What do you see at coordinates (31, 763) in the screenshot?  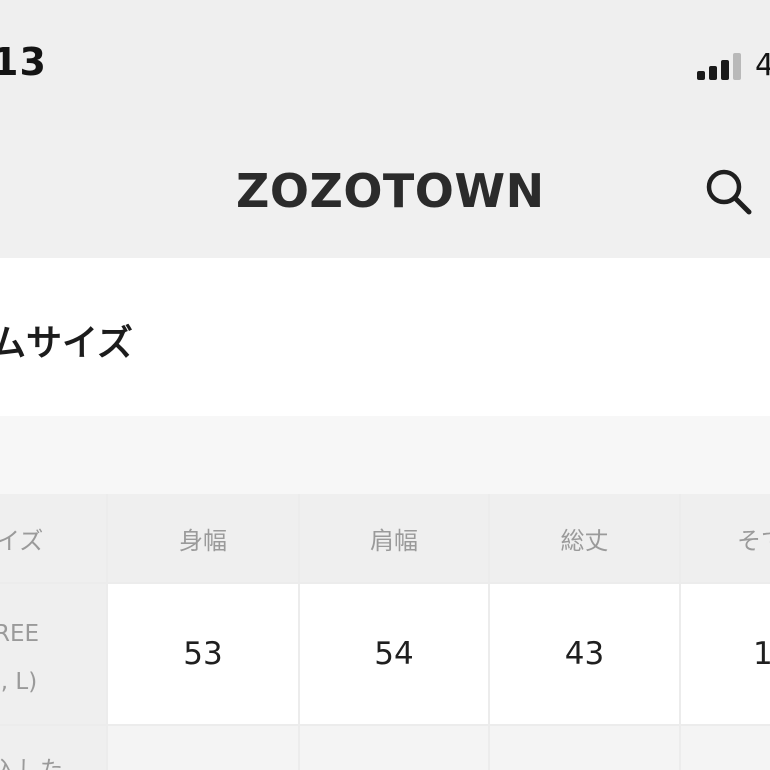 I see `size-label-row-2: 入した` at bounding box center [31, 763].